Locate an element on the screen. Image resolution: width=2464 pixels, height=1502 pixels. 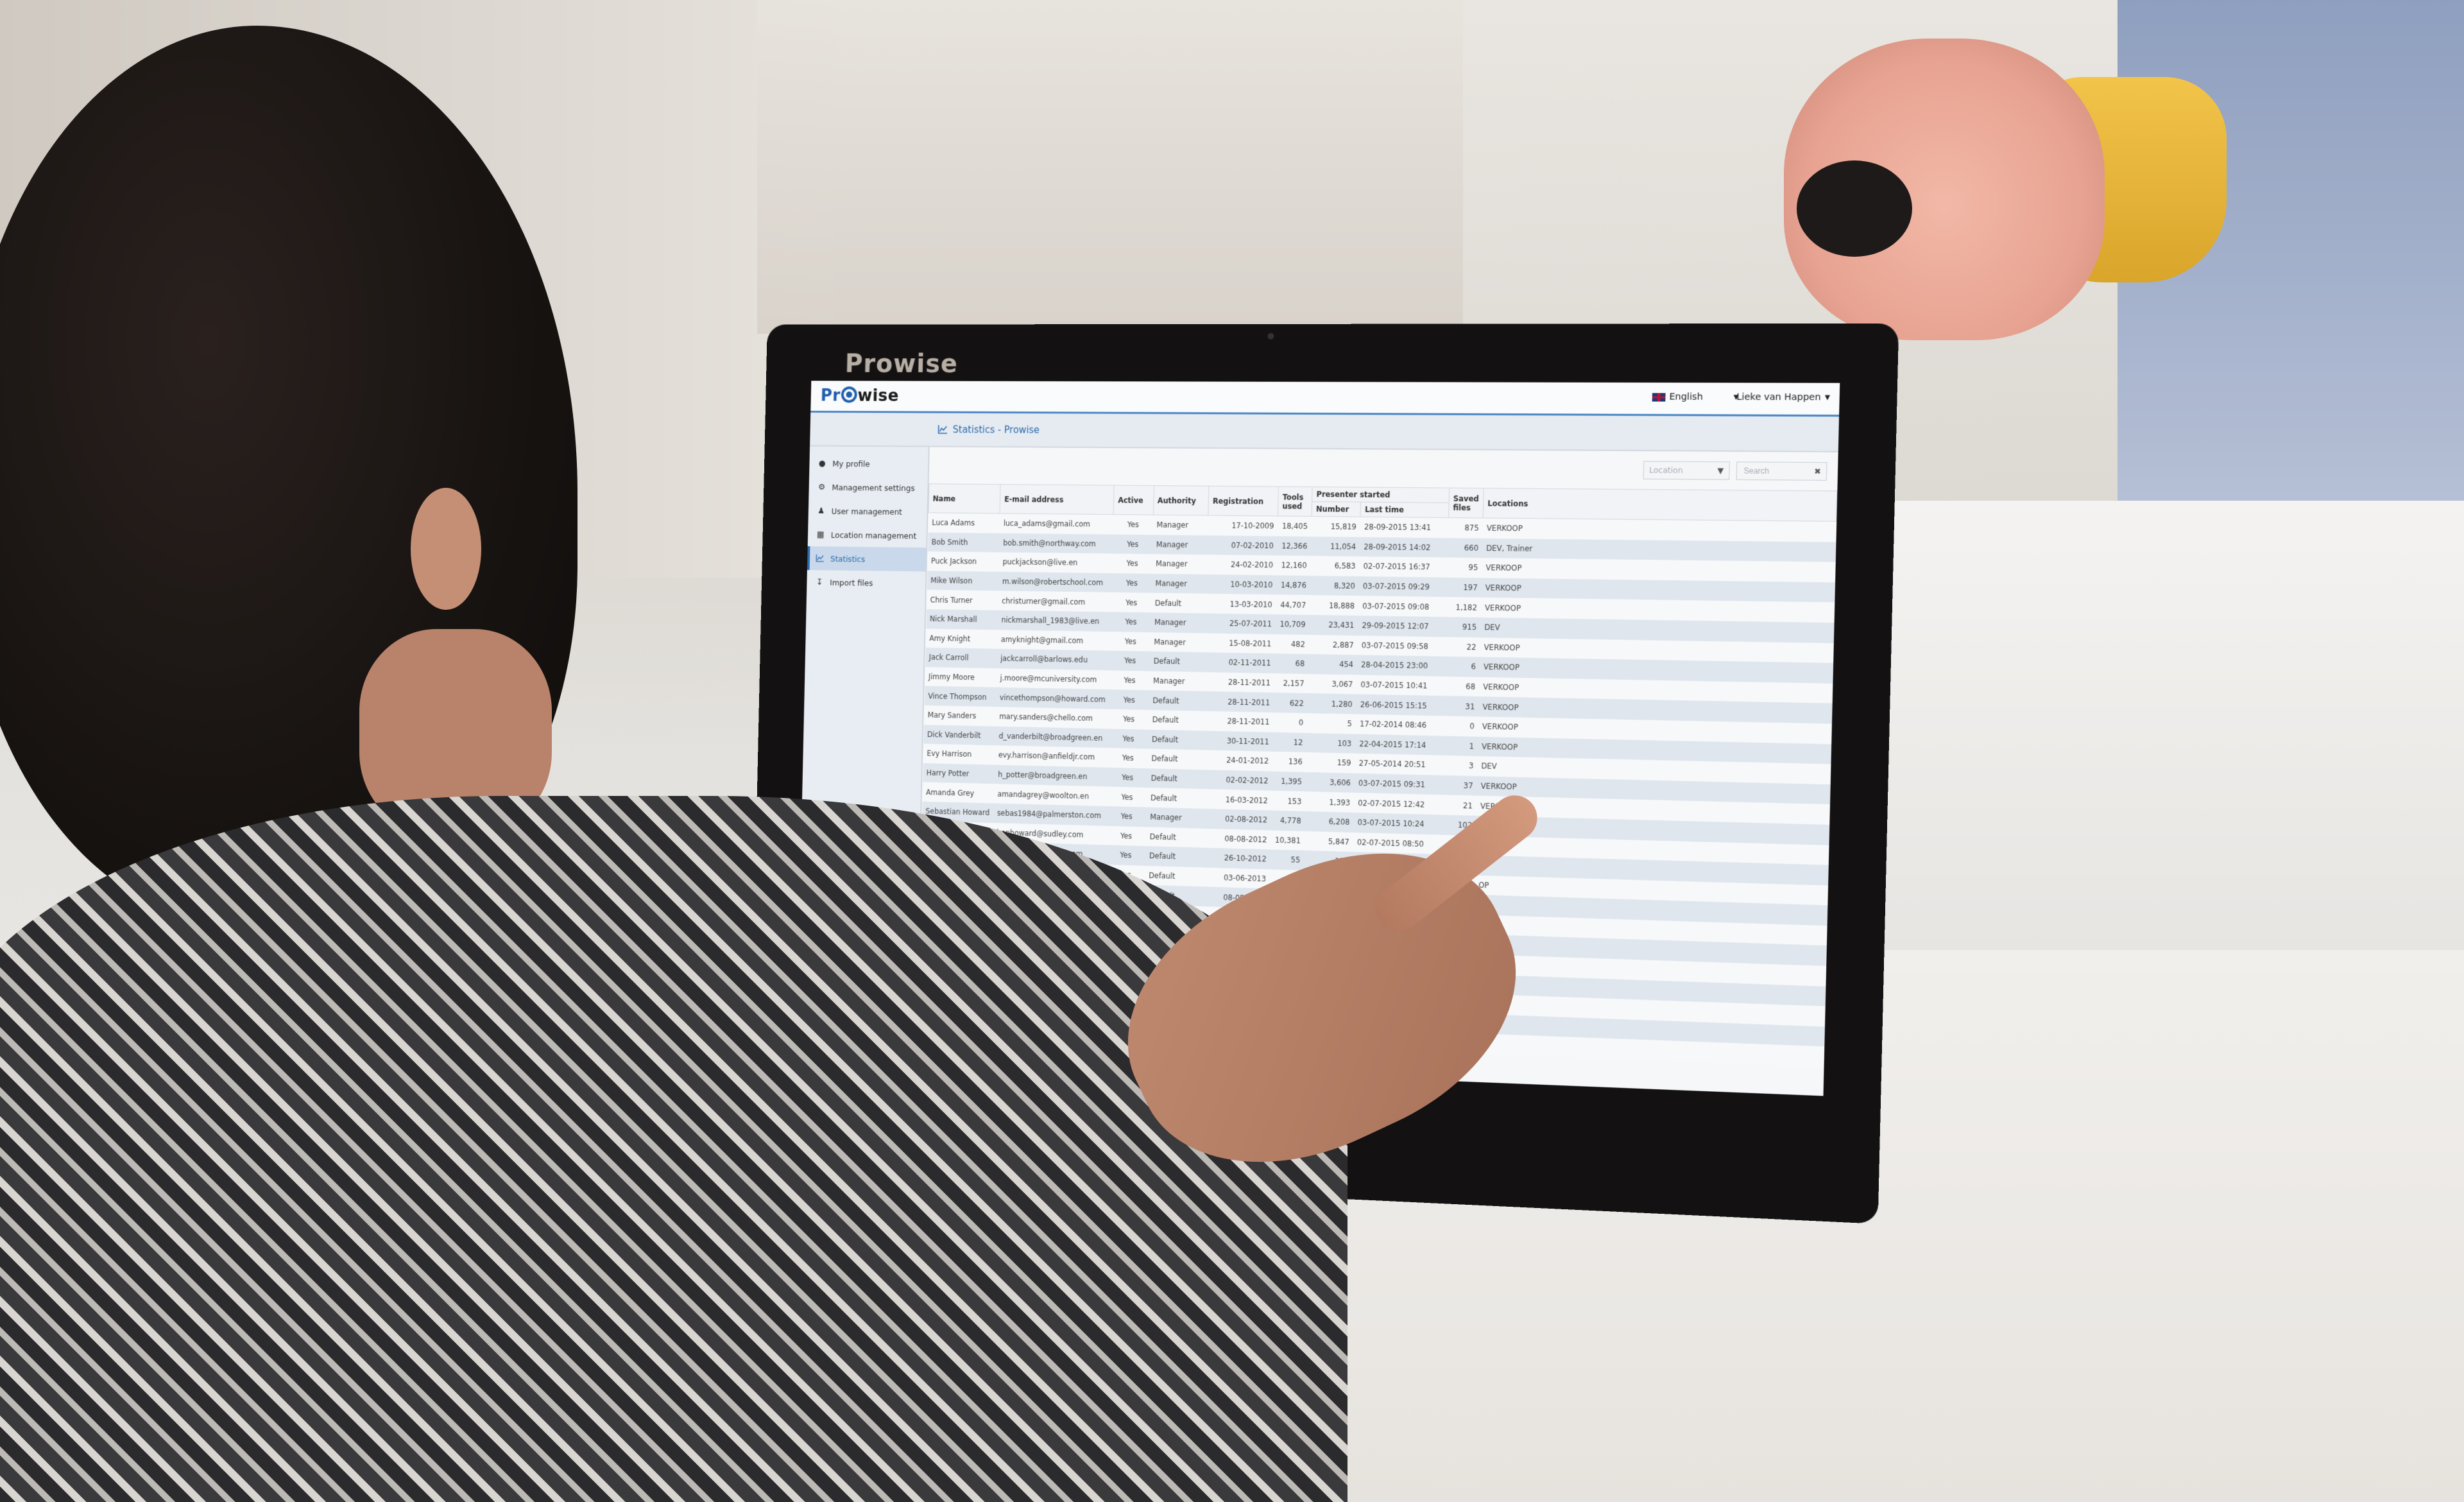
col-authority: Authority is located at coordinates (1182, 500).